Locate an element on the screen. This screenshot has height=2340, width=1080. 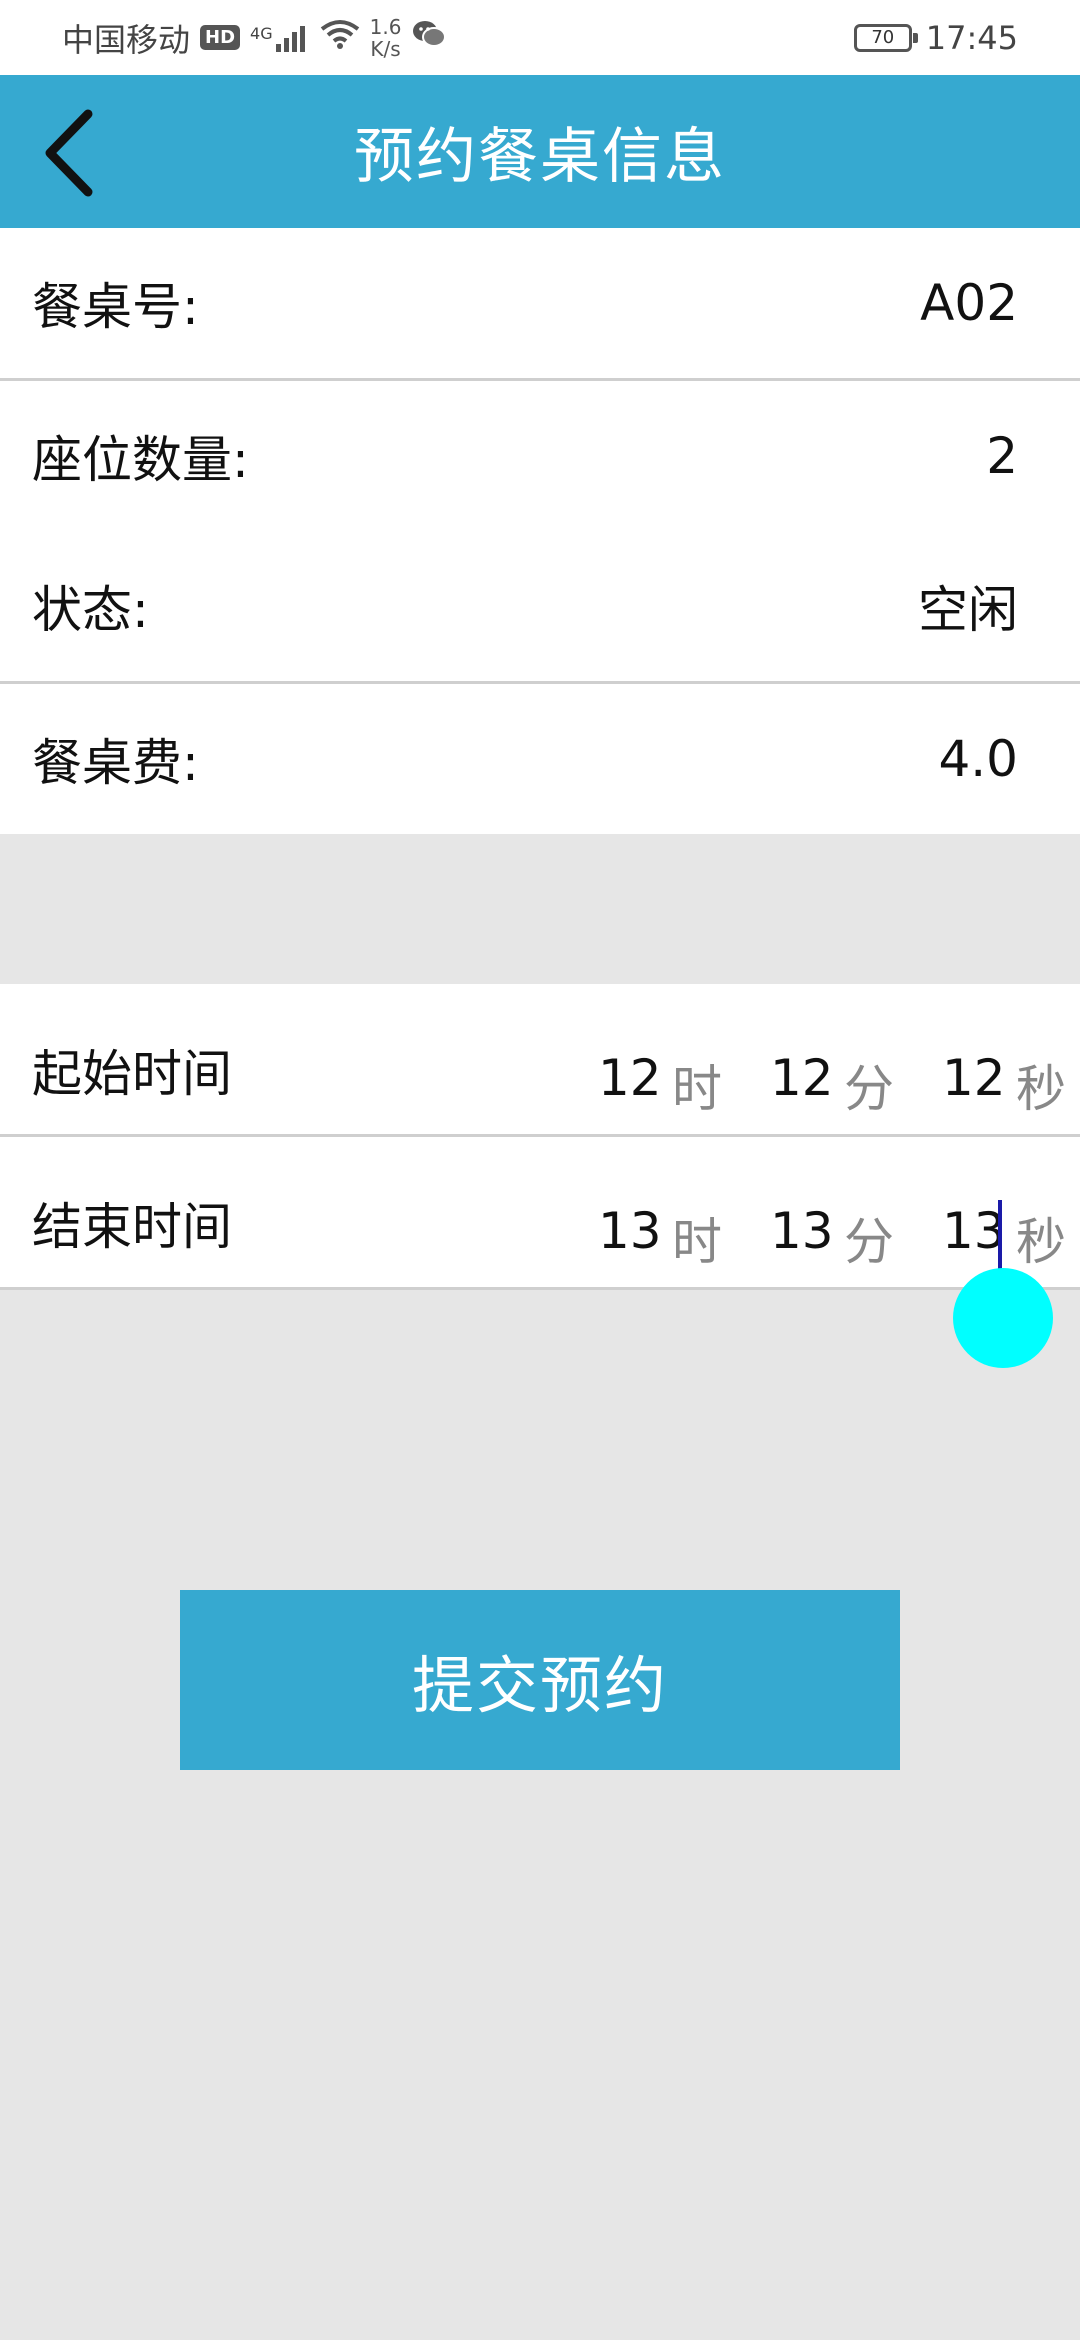
app-bar: 预约餐桌信息 is located at coordinates (540, 151).